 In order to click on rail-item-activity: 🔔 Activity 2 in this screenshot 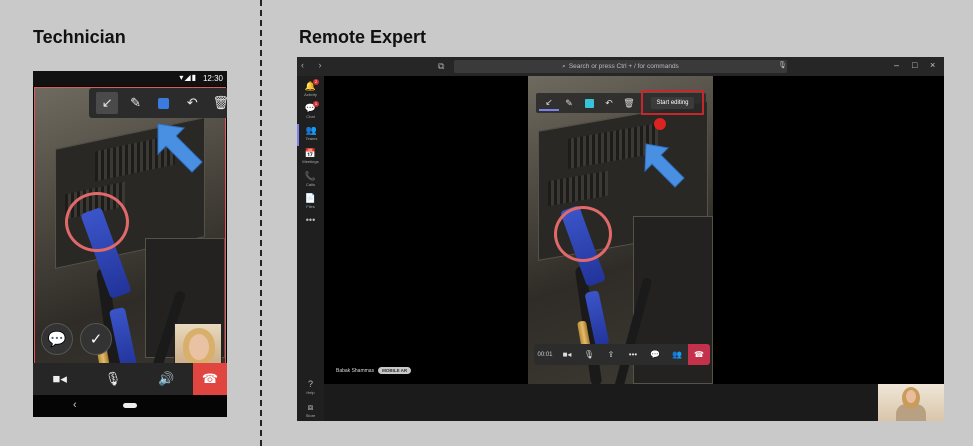, I will do `click(310, 90)`.